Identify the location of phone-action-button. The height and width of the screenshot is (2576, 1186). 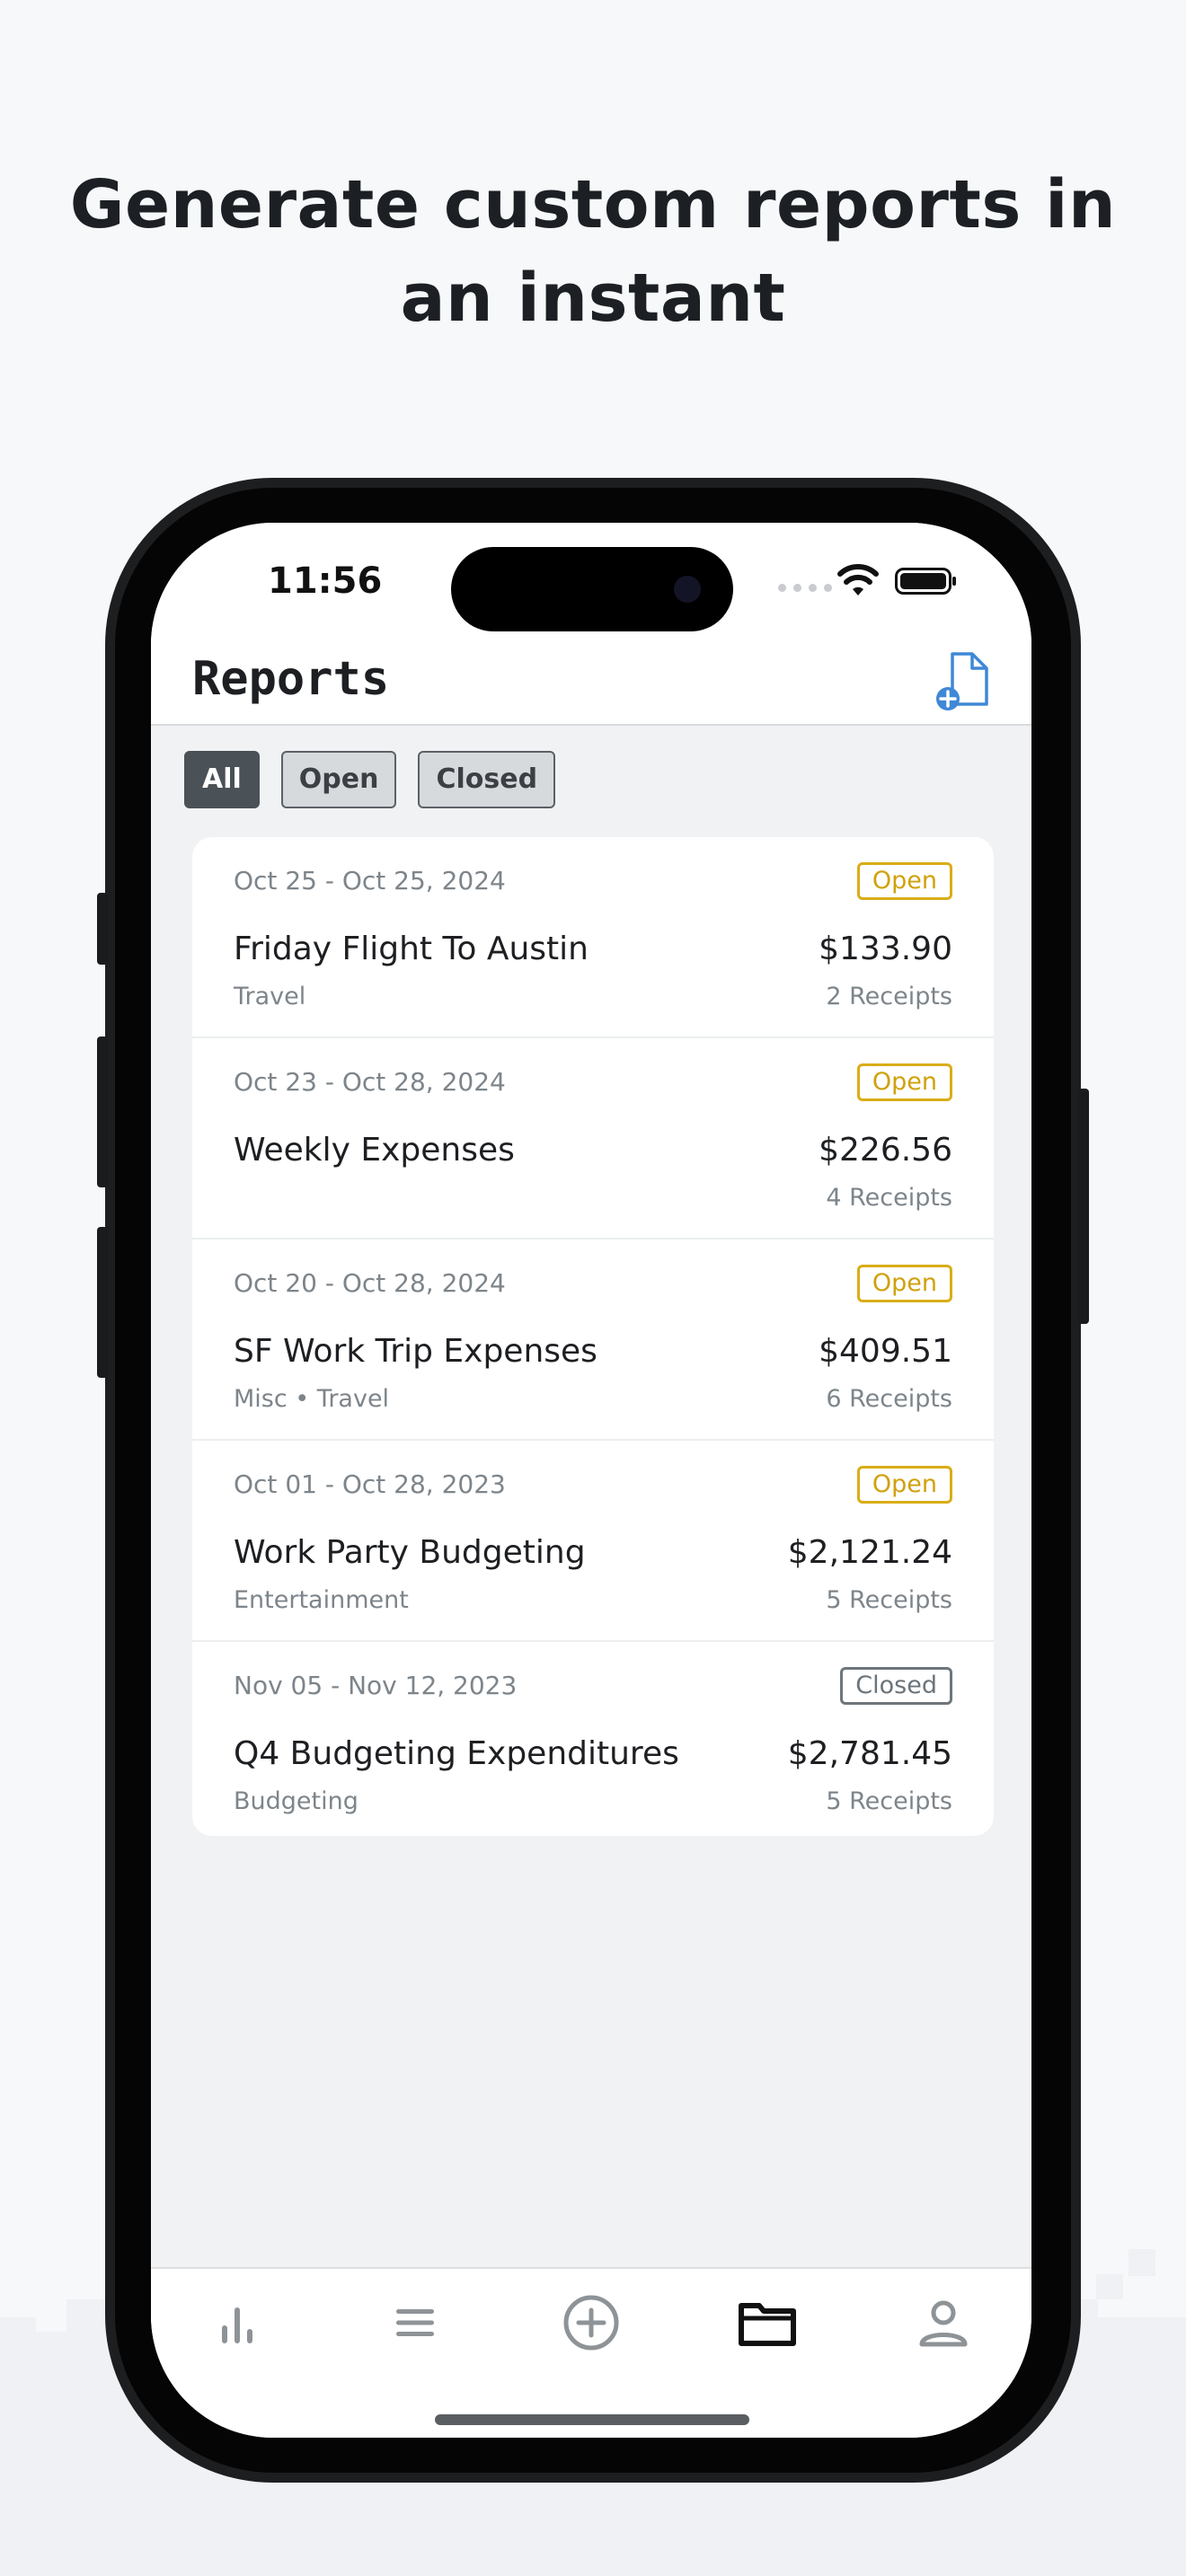
(102, 929).